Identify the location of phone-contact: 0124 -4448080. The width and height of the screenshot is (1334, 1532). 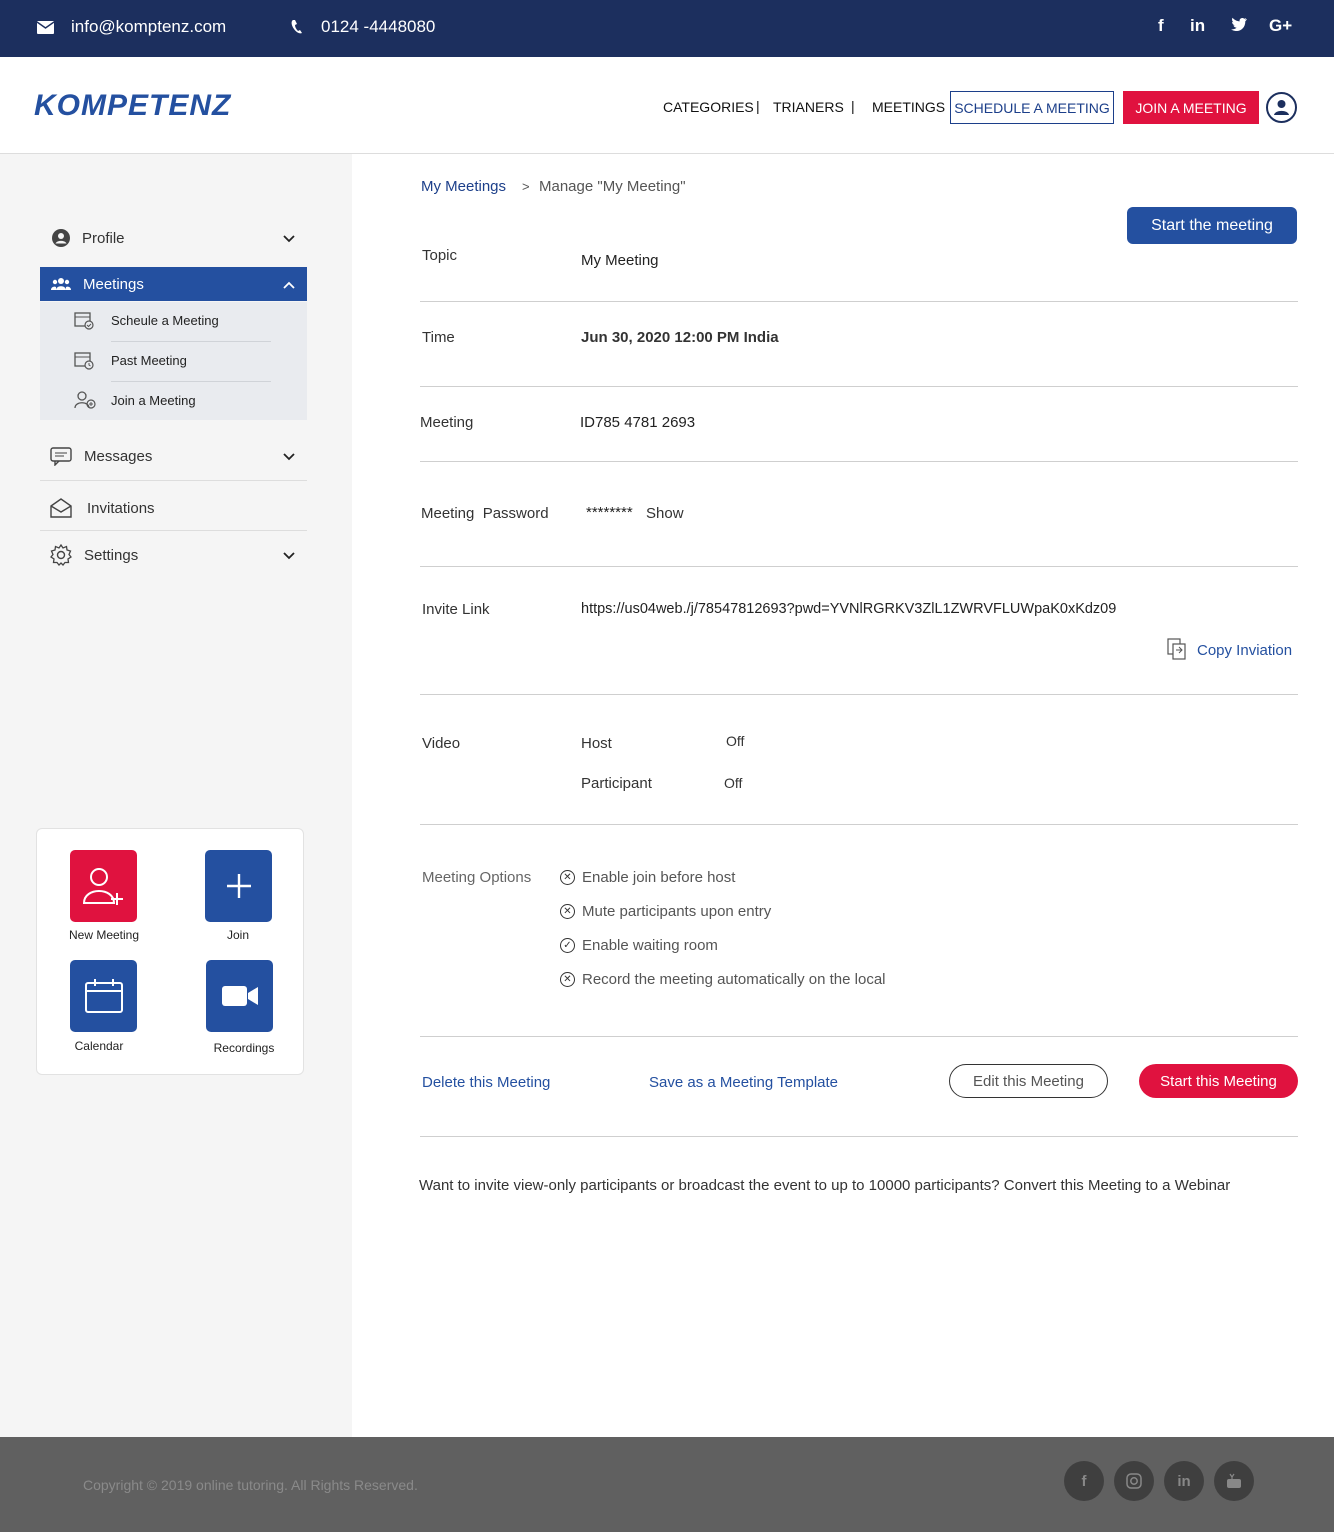
(362, 27).